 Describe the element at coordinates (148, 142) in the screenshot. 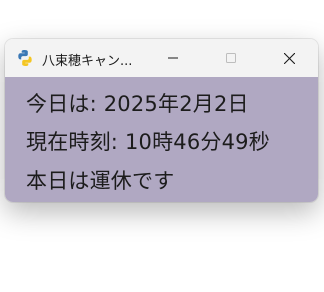

I see `time-label: 現在時刻: 10時46分49秒` at that location.